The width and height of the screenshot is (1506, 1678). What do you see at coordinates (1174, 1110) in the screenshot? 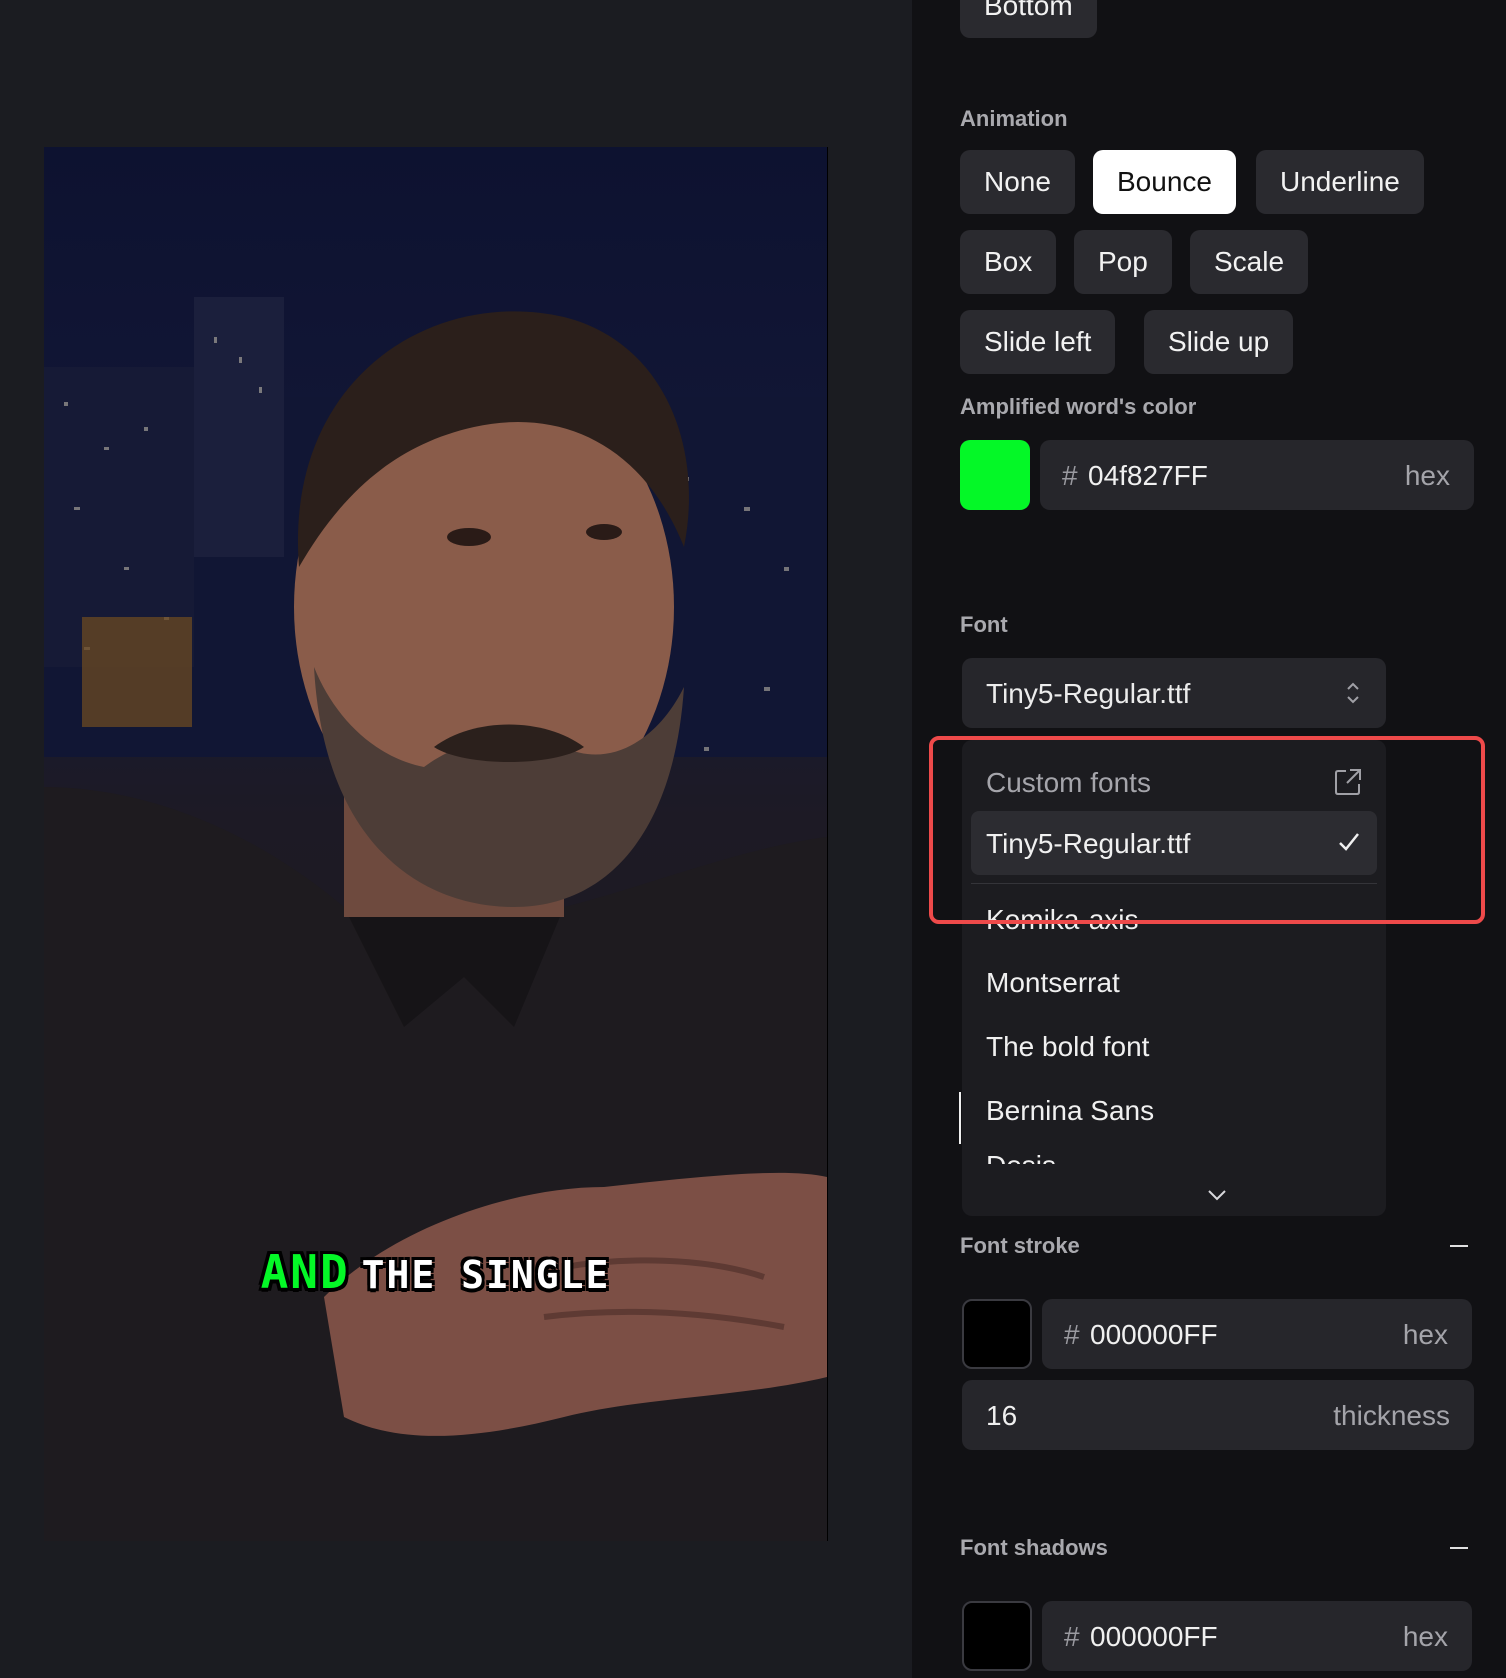
I see `font-option-bernina-sans: Bernina Sans` at bounding box center [1174, 1110].